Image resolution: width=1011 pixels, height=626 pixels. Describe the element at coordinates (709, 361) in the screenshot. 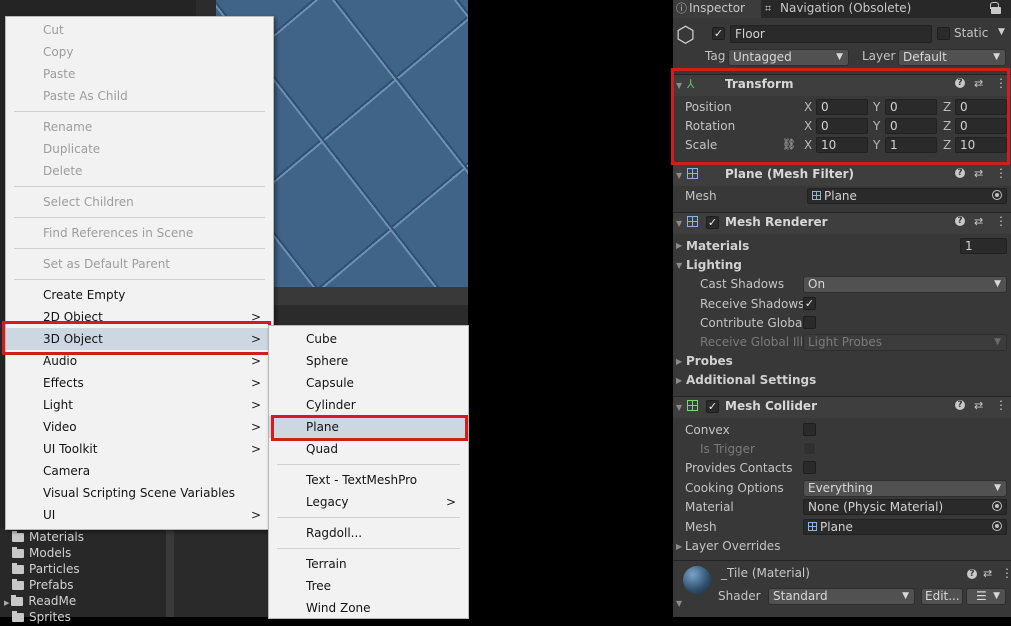

I see `probes-label: Probes` at that location.